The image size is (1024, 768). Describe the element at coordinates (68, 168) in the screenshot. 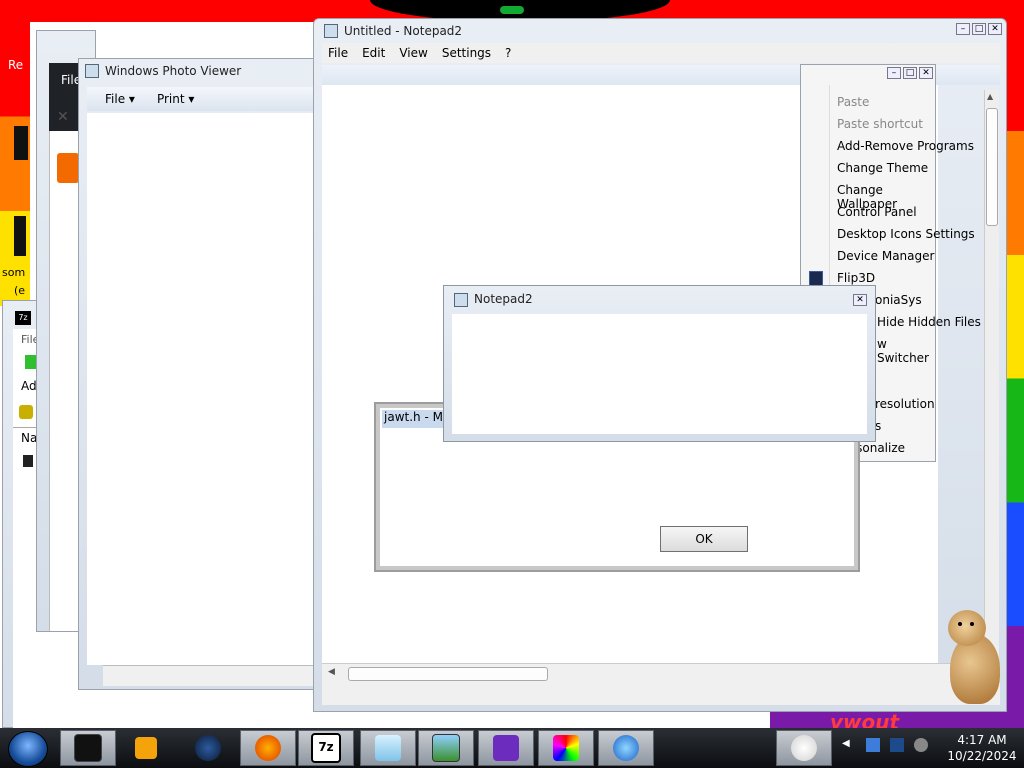

I see `rss-icon` at that location.